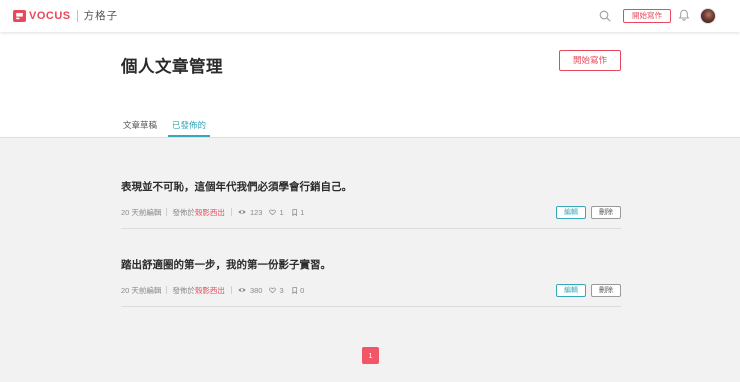 This screenshot has width=740, height=382. Describe the element at coordinates (605, 16) in the screenshot. I see `search-icon` at that location.